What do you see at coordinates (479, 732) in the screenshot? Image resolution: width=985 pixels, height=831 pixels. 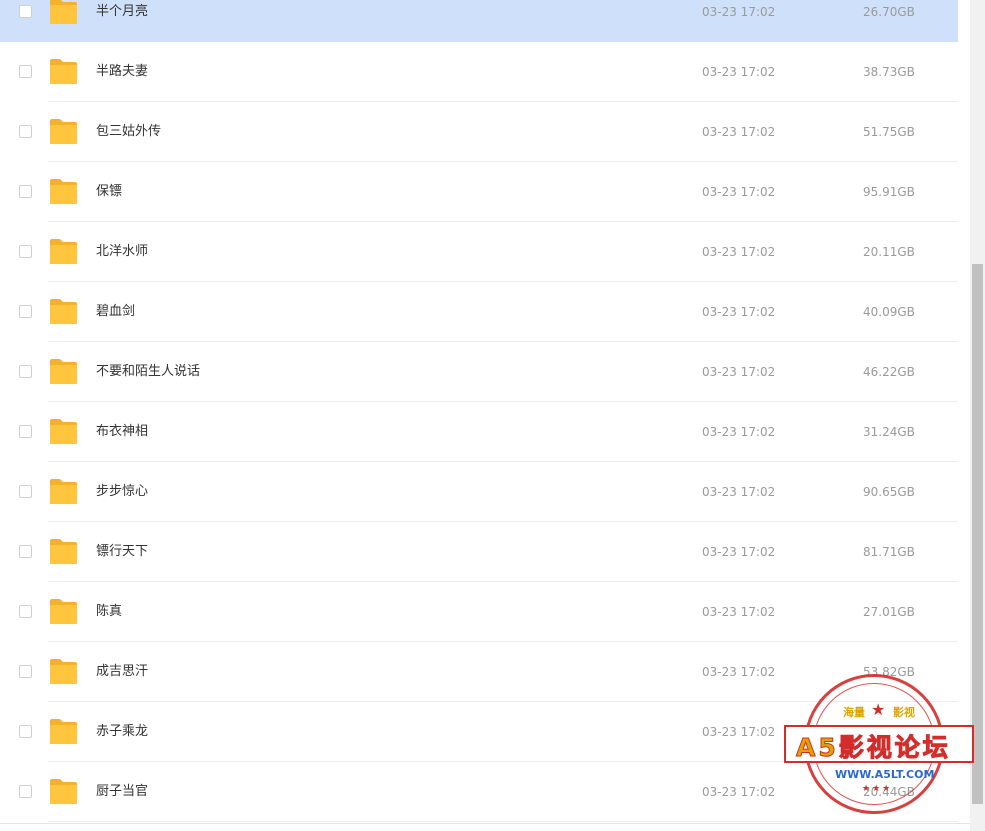 I see `file-row: 赤子乘龙 03-23 17:02 48.53GB` at bounding box center [479, 732].